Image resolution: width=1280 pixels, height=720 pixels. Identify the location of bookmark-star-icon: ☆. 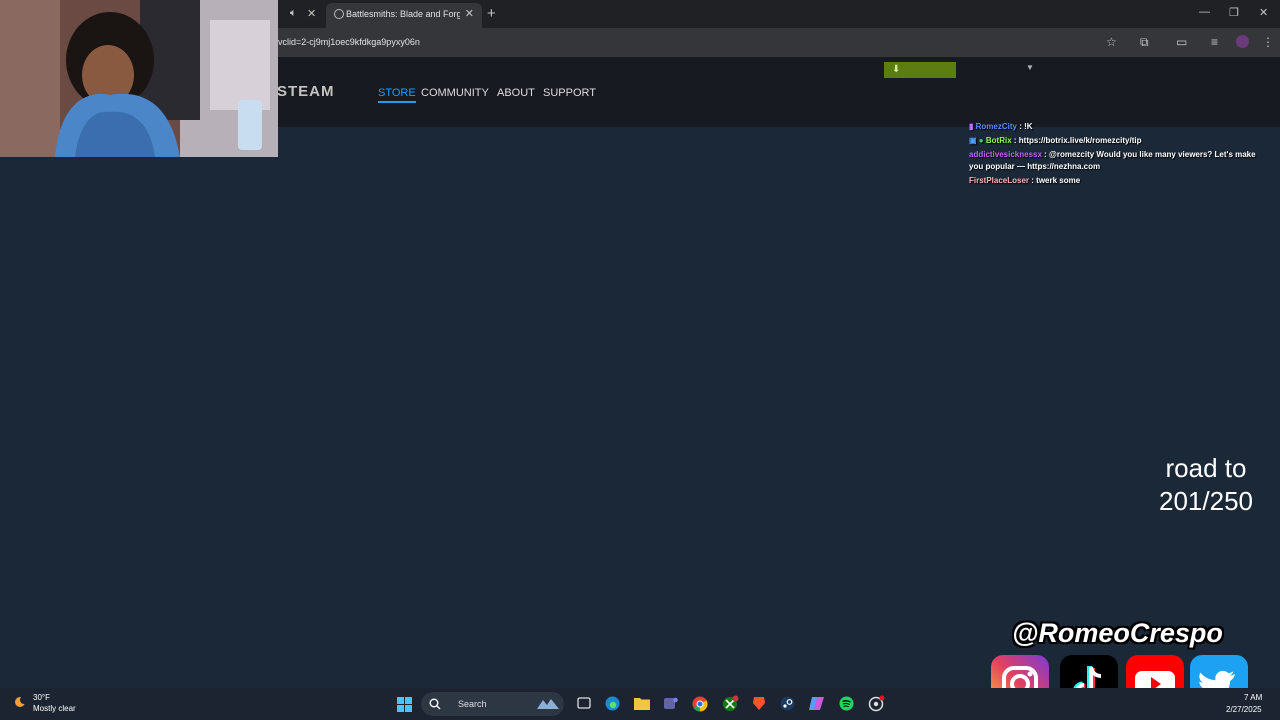
(1111, 42).